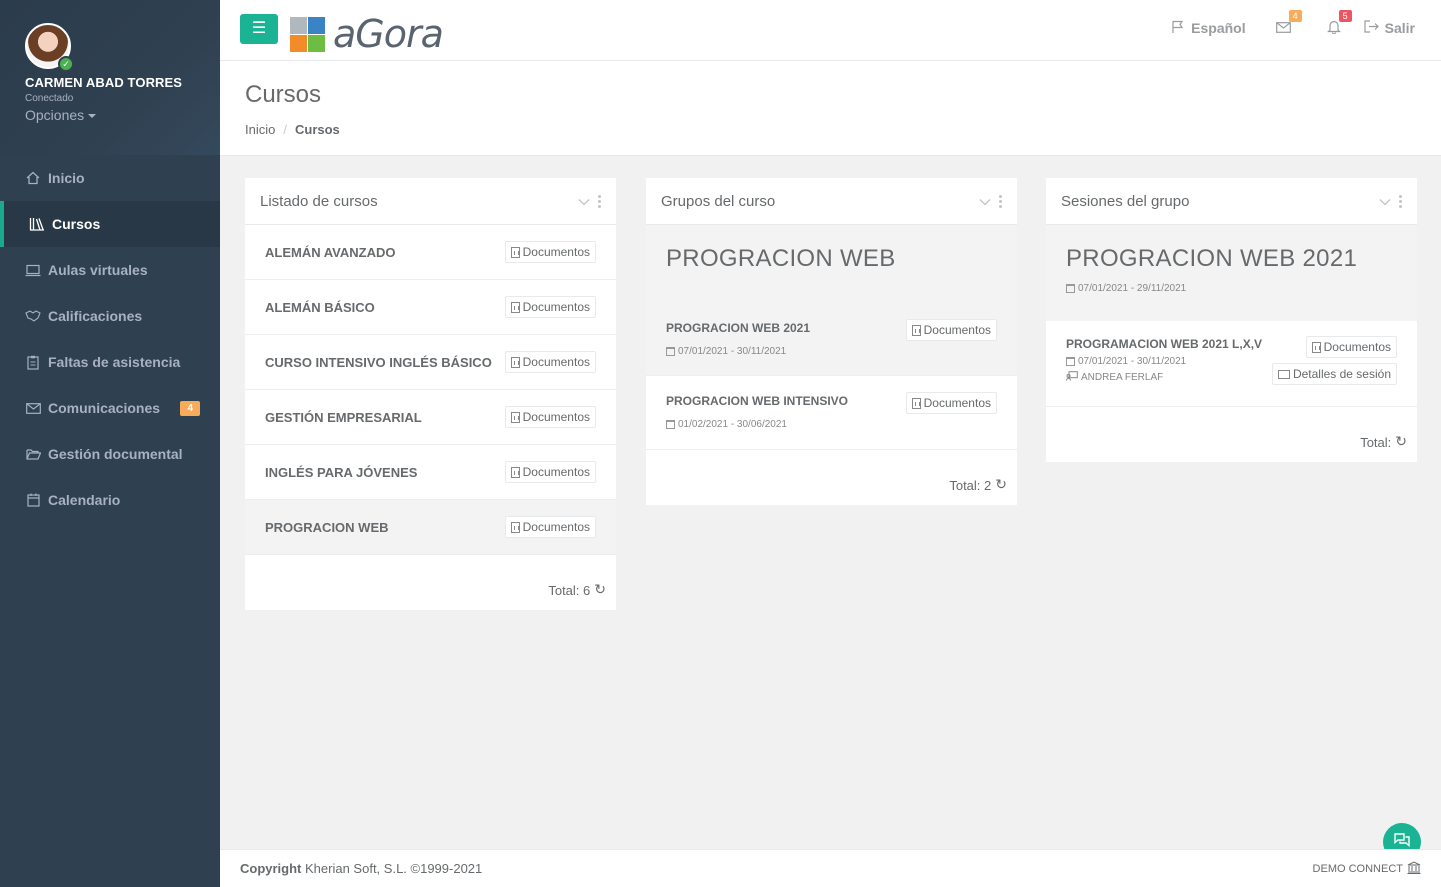 This screenshot has width=1441, height=887. I want to click on panel-tools, so click(589, 201).